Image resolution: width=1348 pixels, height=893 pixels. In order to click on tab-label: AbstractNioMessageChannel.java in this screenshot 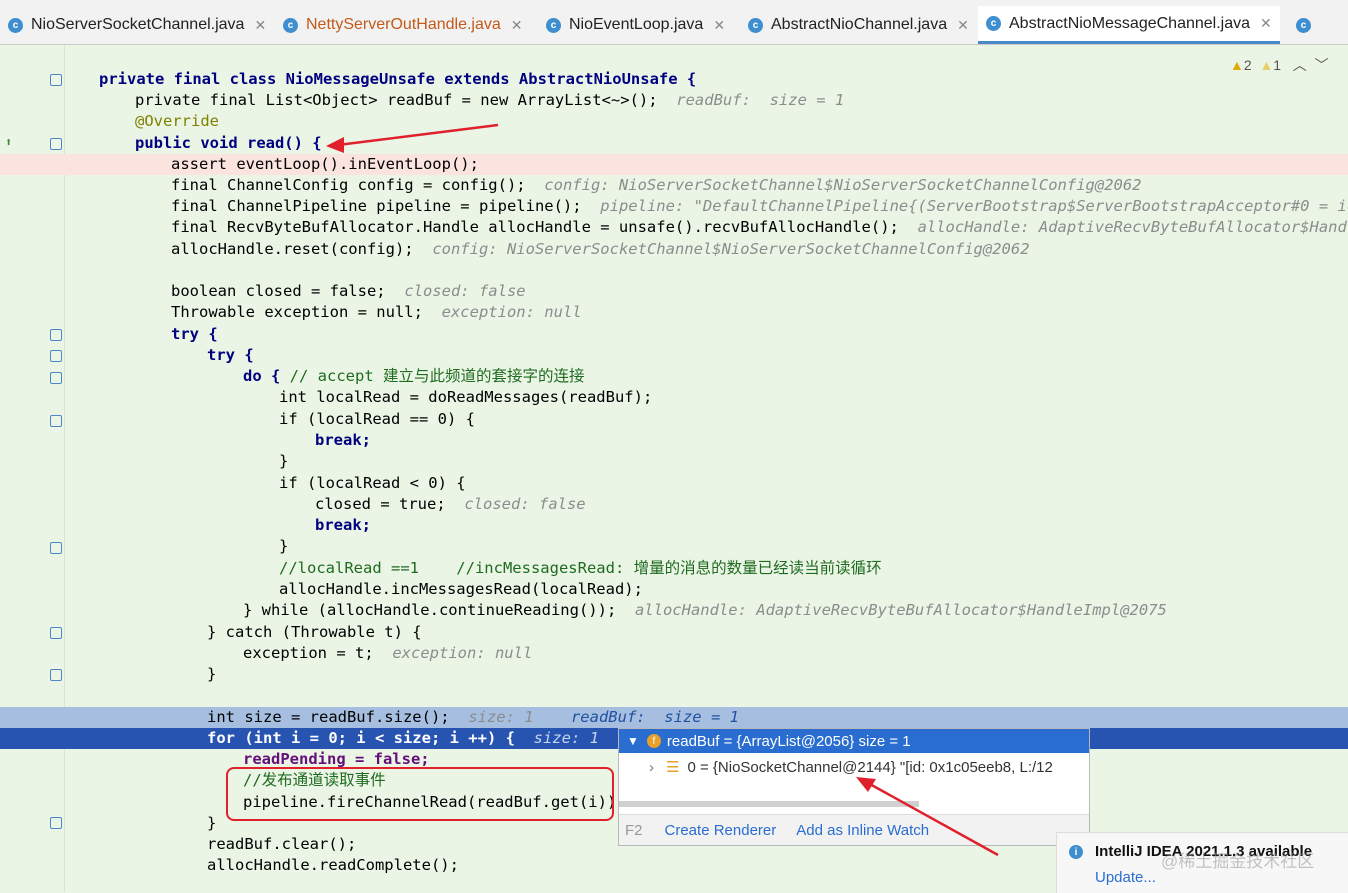, I will do `click(1130, 23)`.